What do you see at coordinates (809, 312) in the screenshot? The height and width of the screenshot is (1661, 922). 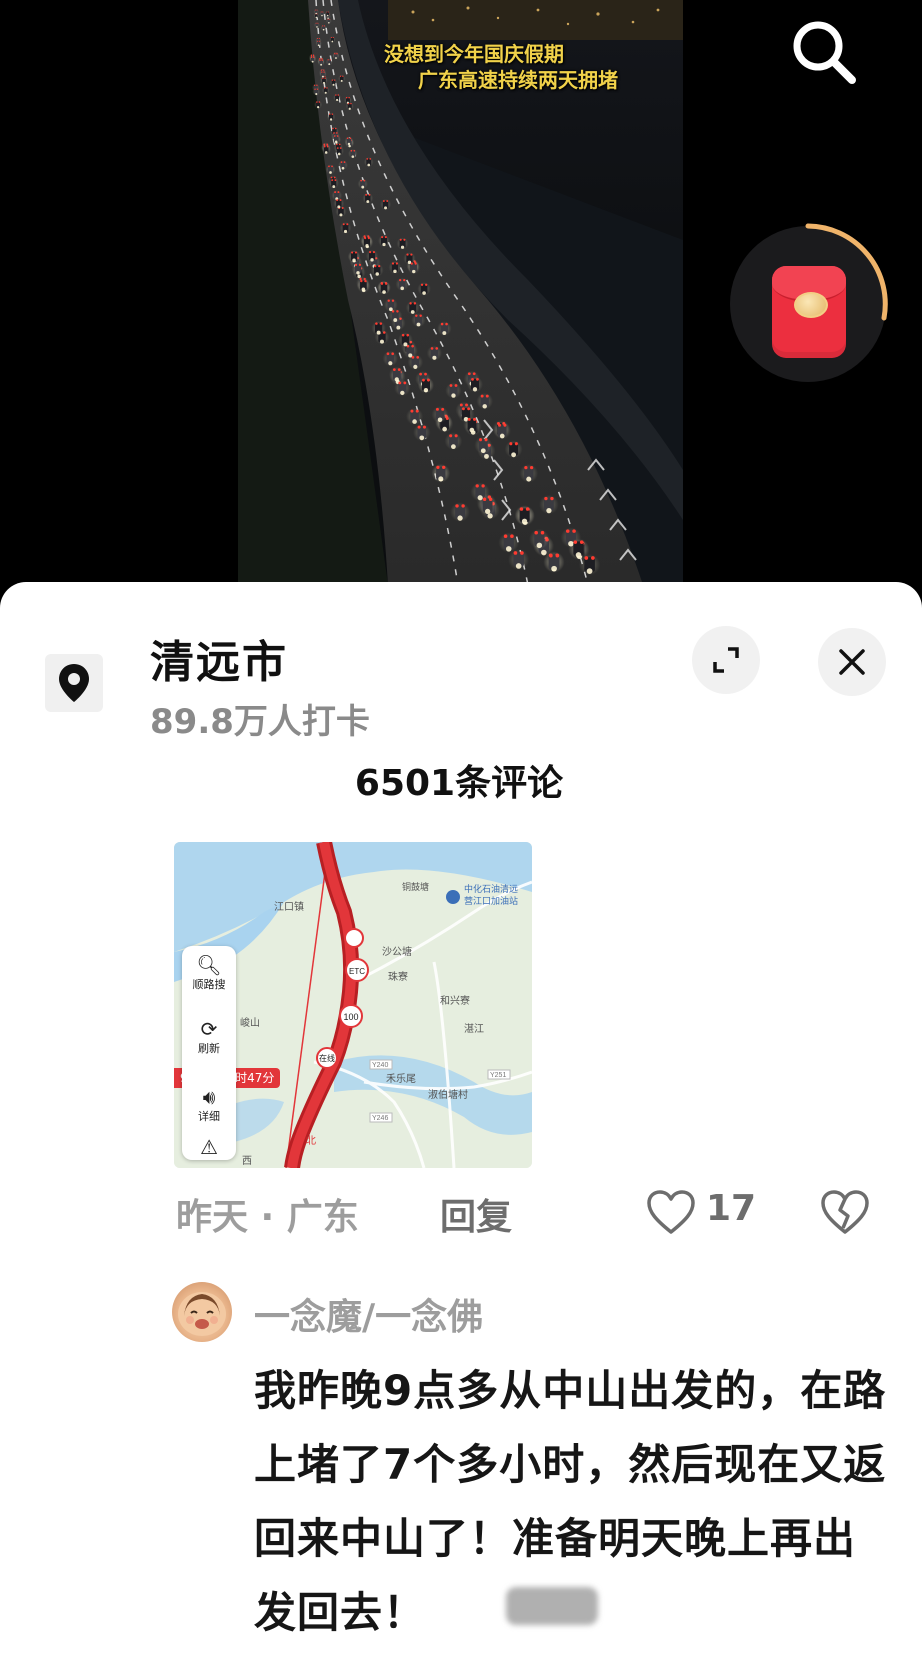 I see `red-packet-icon` at bounding box center [809, 312].